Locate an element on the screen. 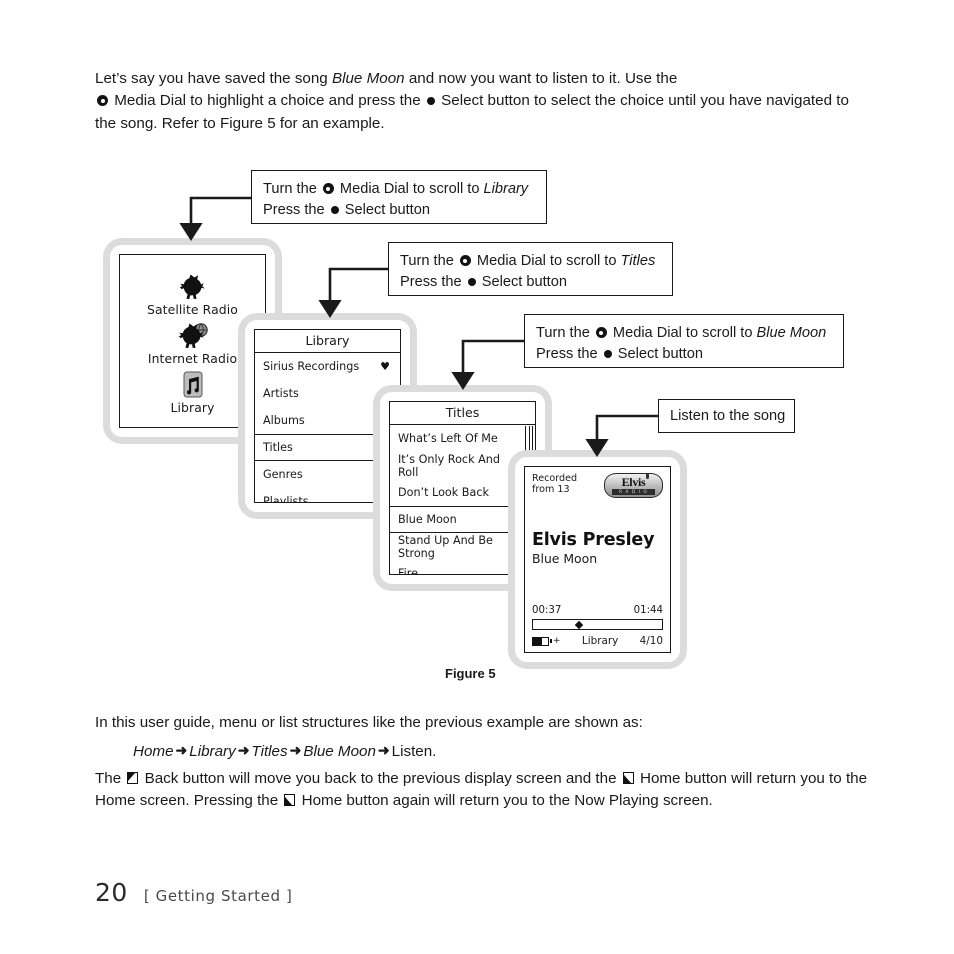 Image resolution: width=954 pixels, height=954 pixels. sirius-dog-globe-icon is located at coordinates (192, 335).